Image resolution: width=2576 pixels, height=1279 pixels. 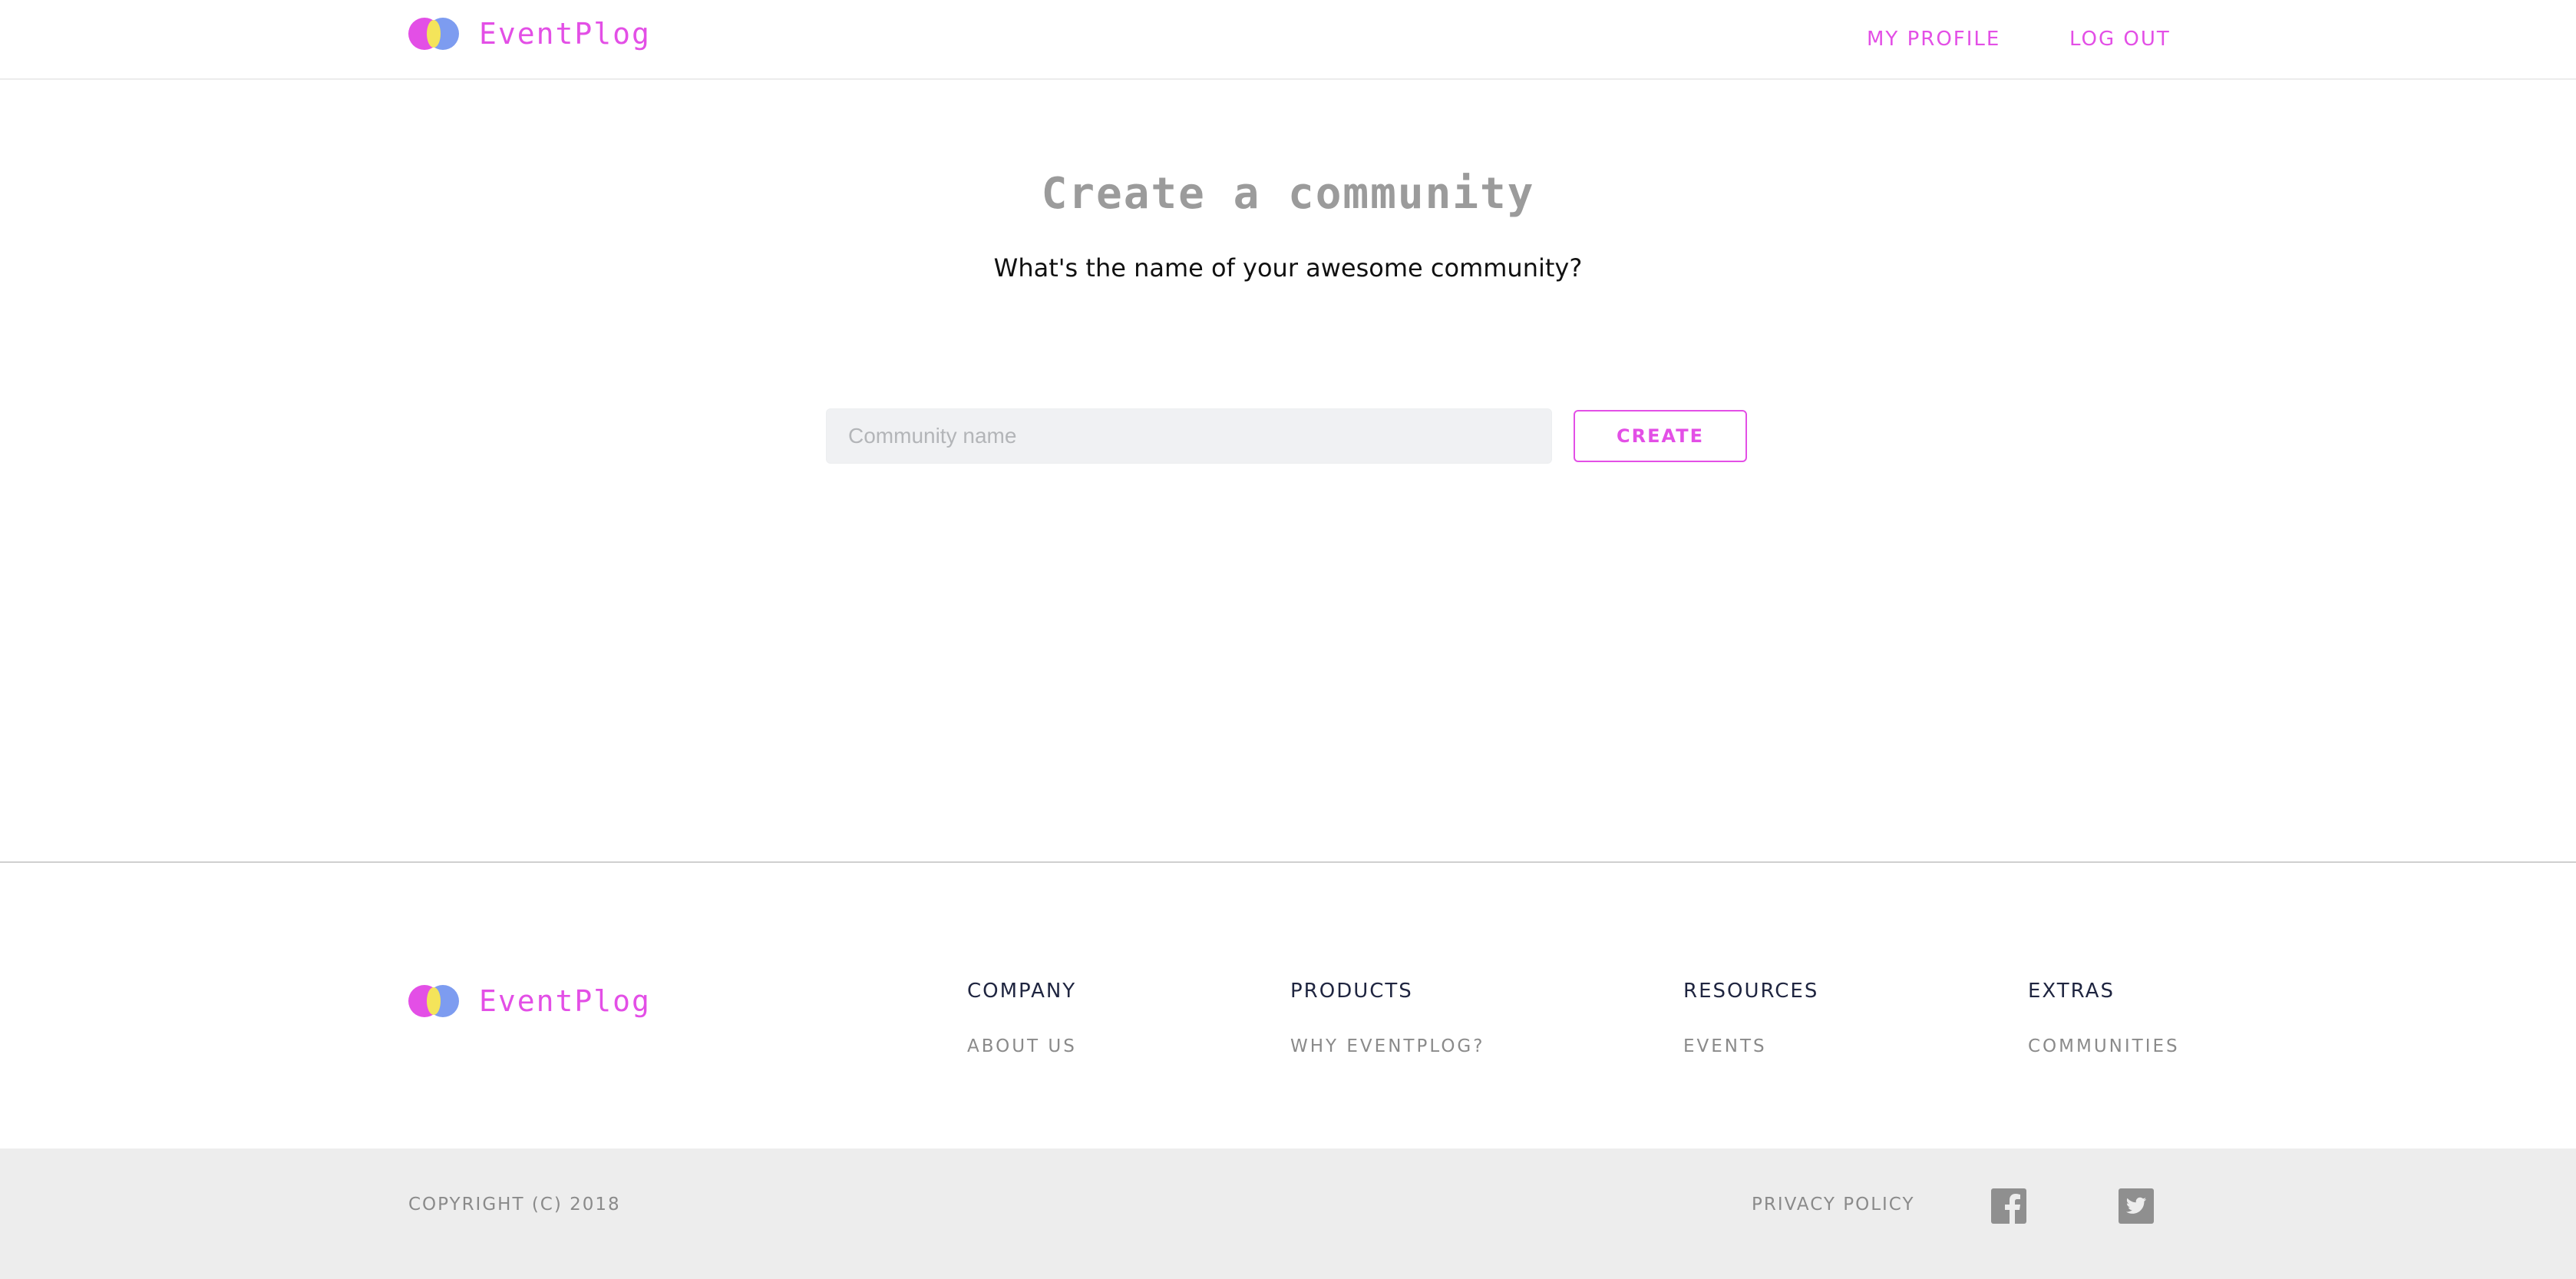 What do you see at coordinates (1351, 991) in the screenshot?
I see `footer-heading: PRODUCTS` at bounding box center [1351, 991].